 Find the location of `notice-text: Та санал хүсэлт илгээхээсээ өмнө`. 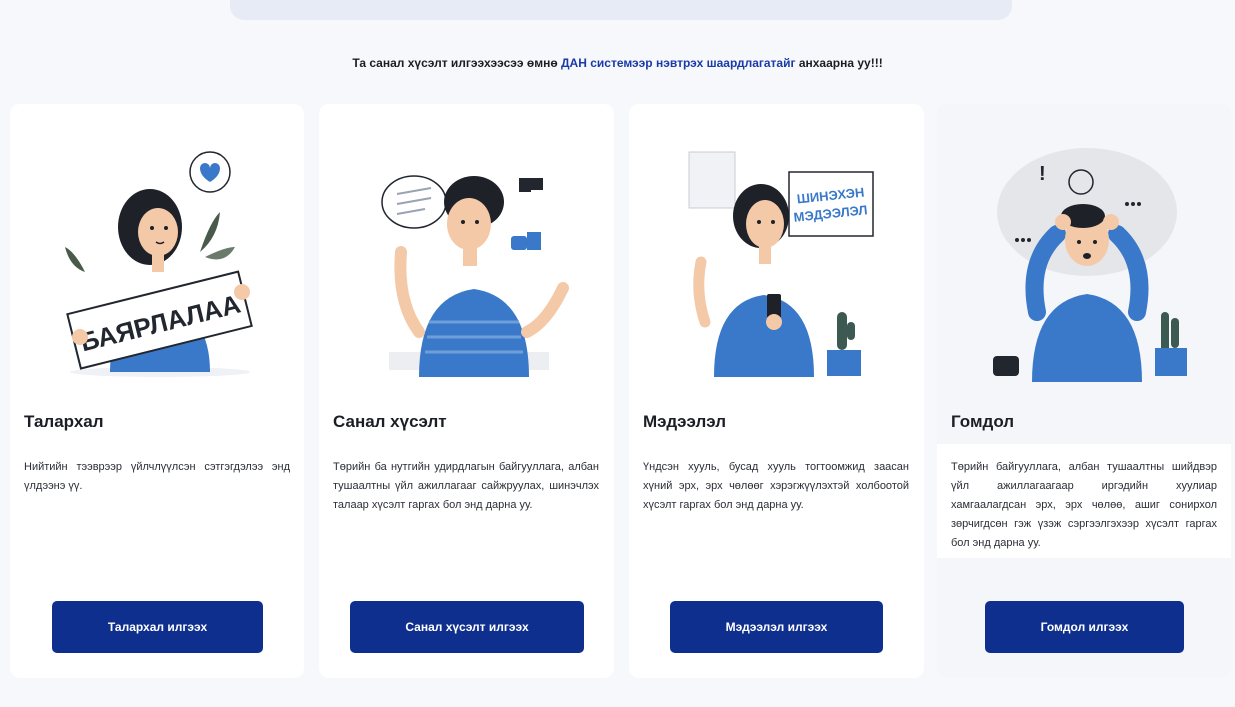

notice-text: Та санал хүсэлт илгээхээсээ өмнө is located at coordinates (456, 63).